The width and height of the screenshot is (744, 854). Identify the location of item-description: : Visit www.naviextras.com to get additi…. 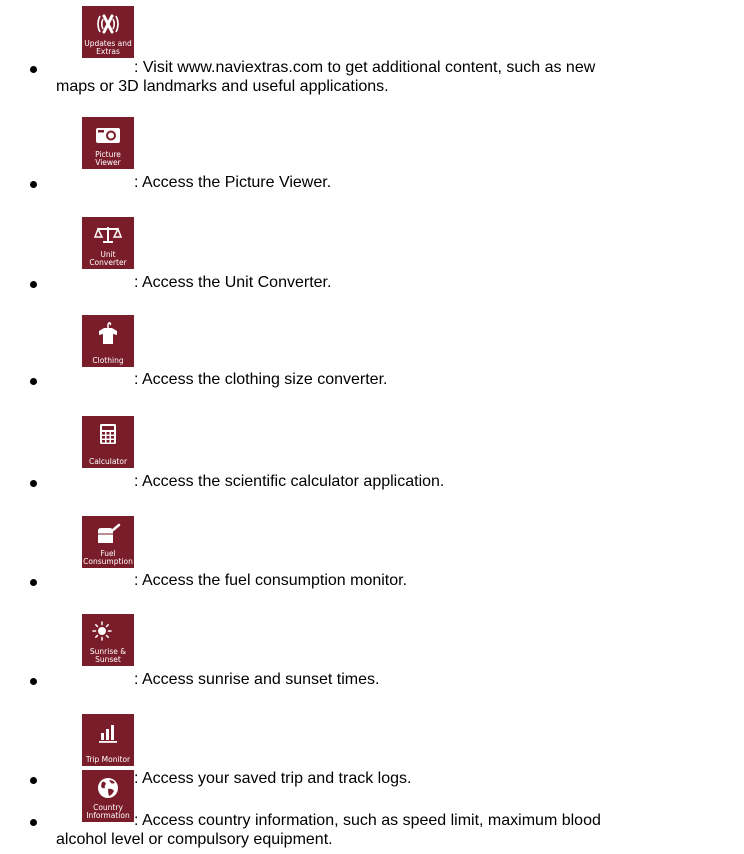
(365, 67).